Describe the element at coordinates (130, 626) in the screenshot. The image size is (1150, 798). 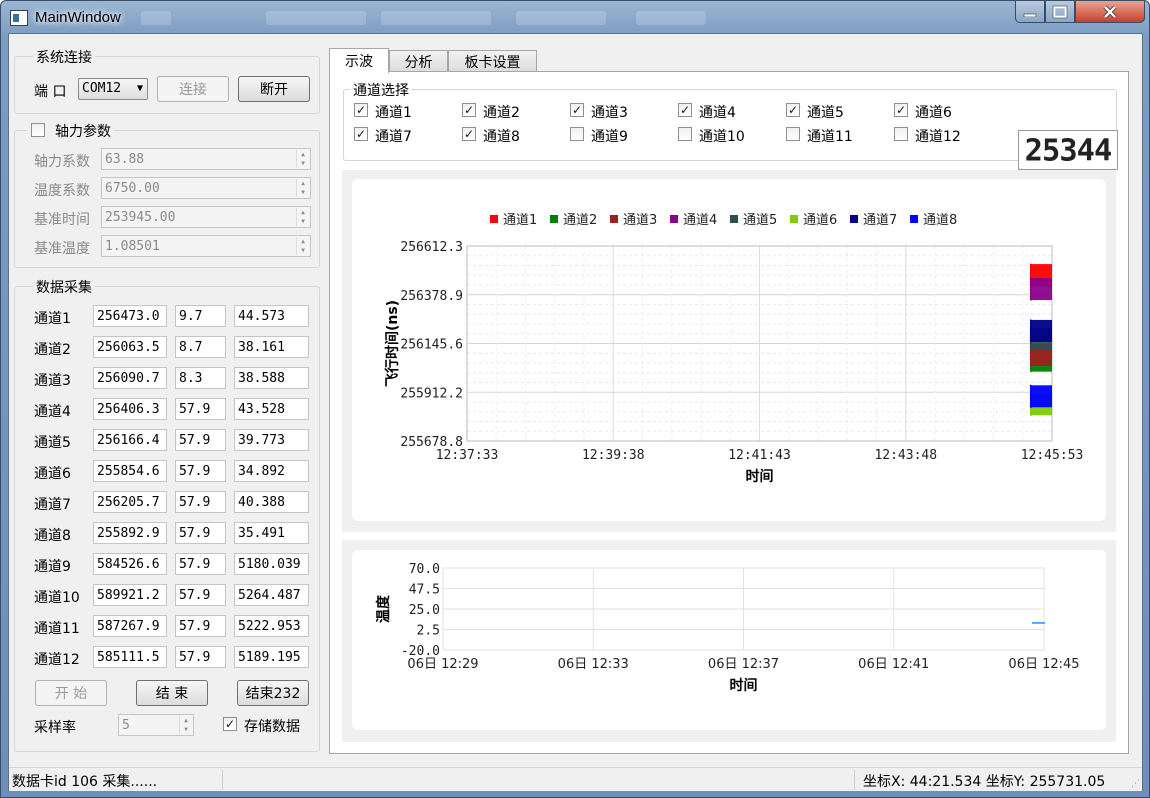
I see `channel-value-field: 587267.9` at that location.